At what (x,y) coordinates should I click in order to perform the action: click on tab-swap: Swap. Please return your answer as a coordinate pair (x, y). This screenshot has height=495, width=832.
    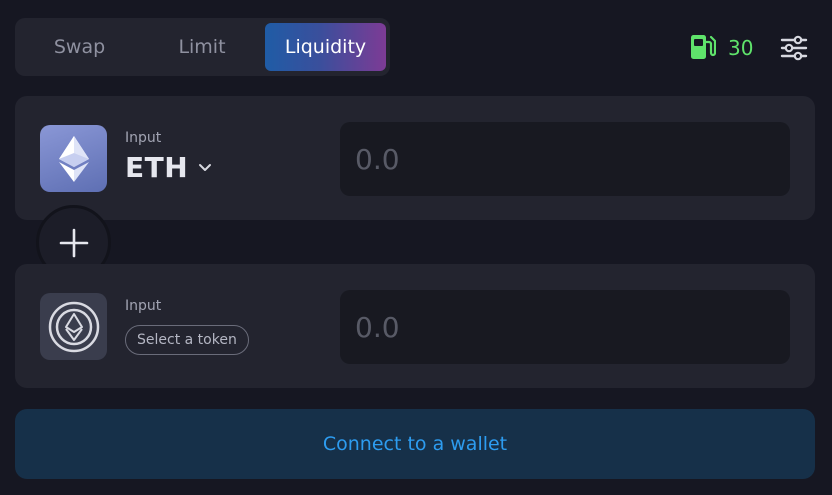
    Looking at the image, I should click on (79, 47).